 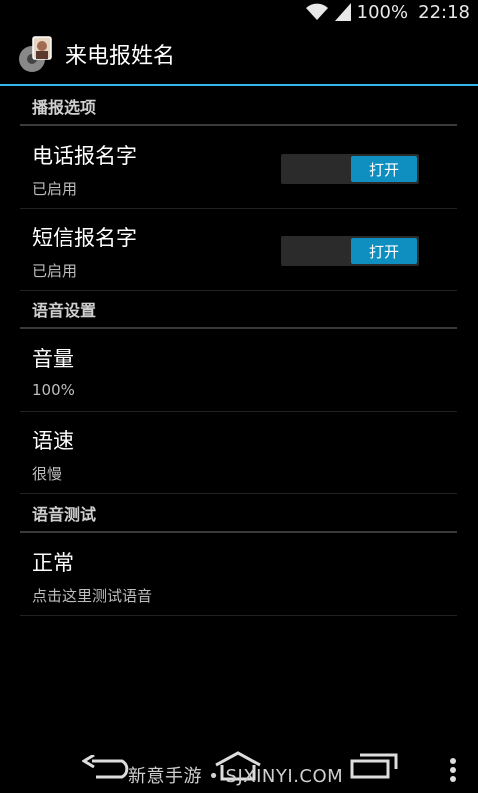 What do you see at coordinates (238, 514) in the screenshot?
I see `section-header-voice-test: 语音测试` at bounding box center [238, 514].